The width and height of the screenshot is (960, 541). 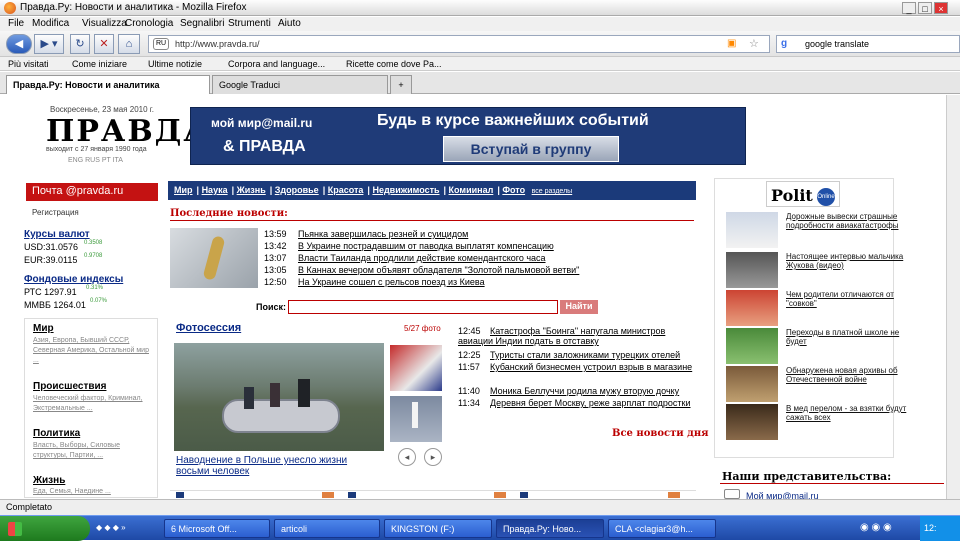 I want to click on school-image, so click(x=752, y=346).